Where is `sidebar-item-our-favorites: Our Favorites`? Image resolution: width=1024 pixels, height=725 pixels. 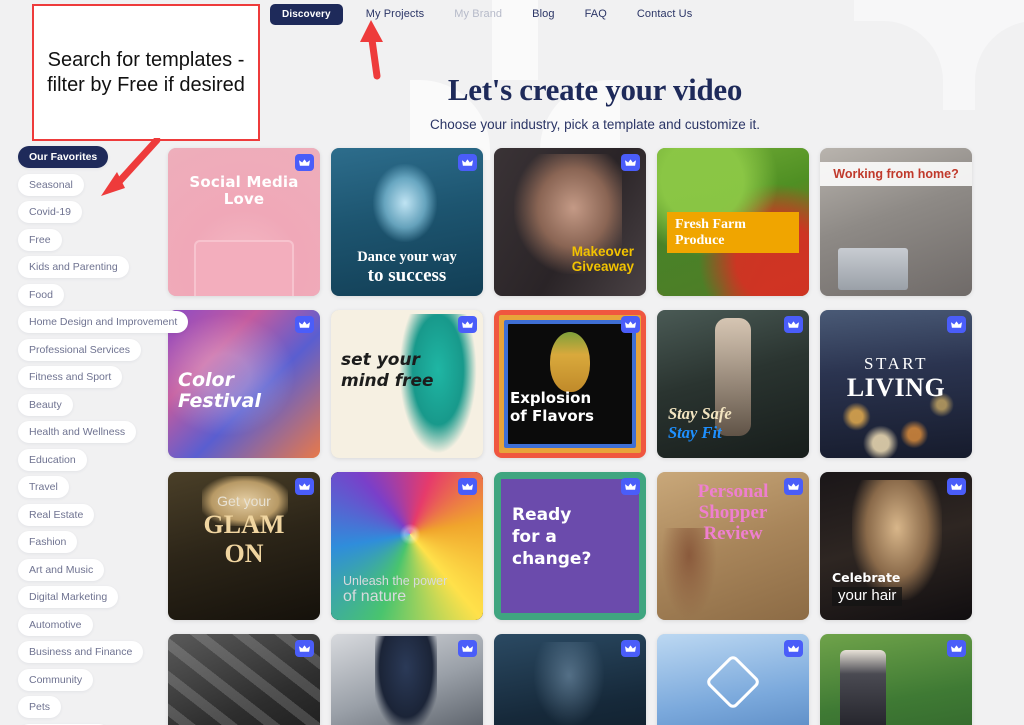
sidebar-item-our-favorites: Our Favorites is located at coordinates (63, 157).